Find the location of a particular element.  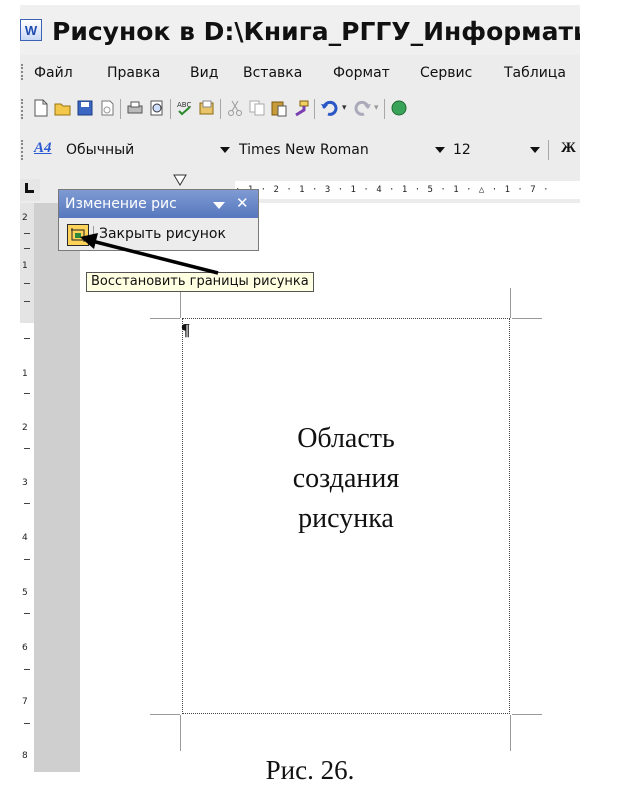

vertical-ruler: 2 1 1 2 3 4 5 6 7 8 is located at coordinates (27, 487).